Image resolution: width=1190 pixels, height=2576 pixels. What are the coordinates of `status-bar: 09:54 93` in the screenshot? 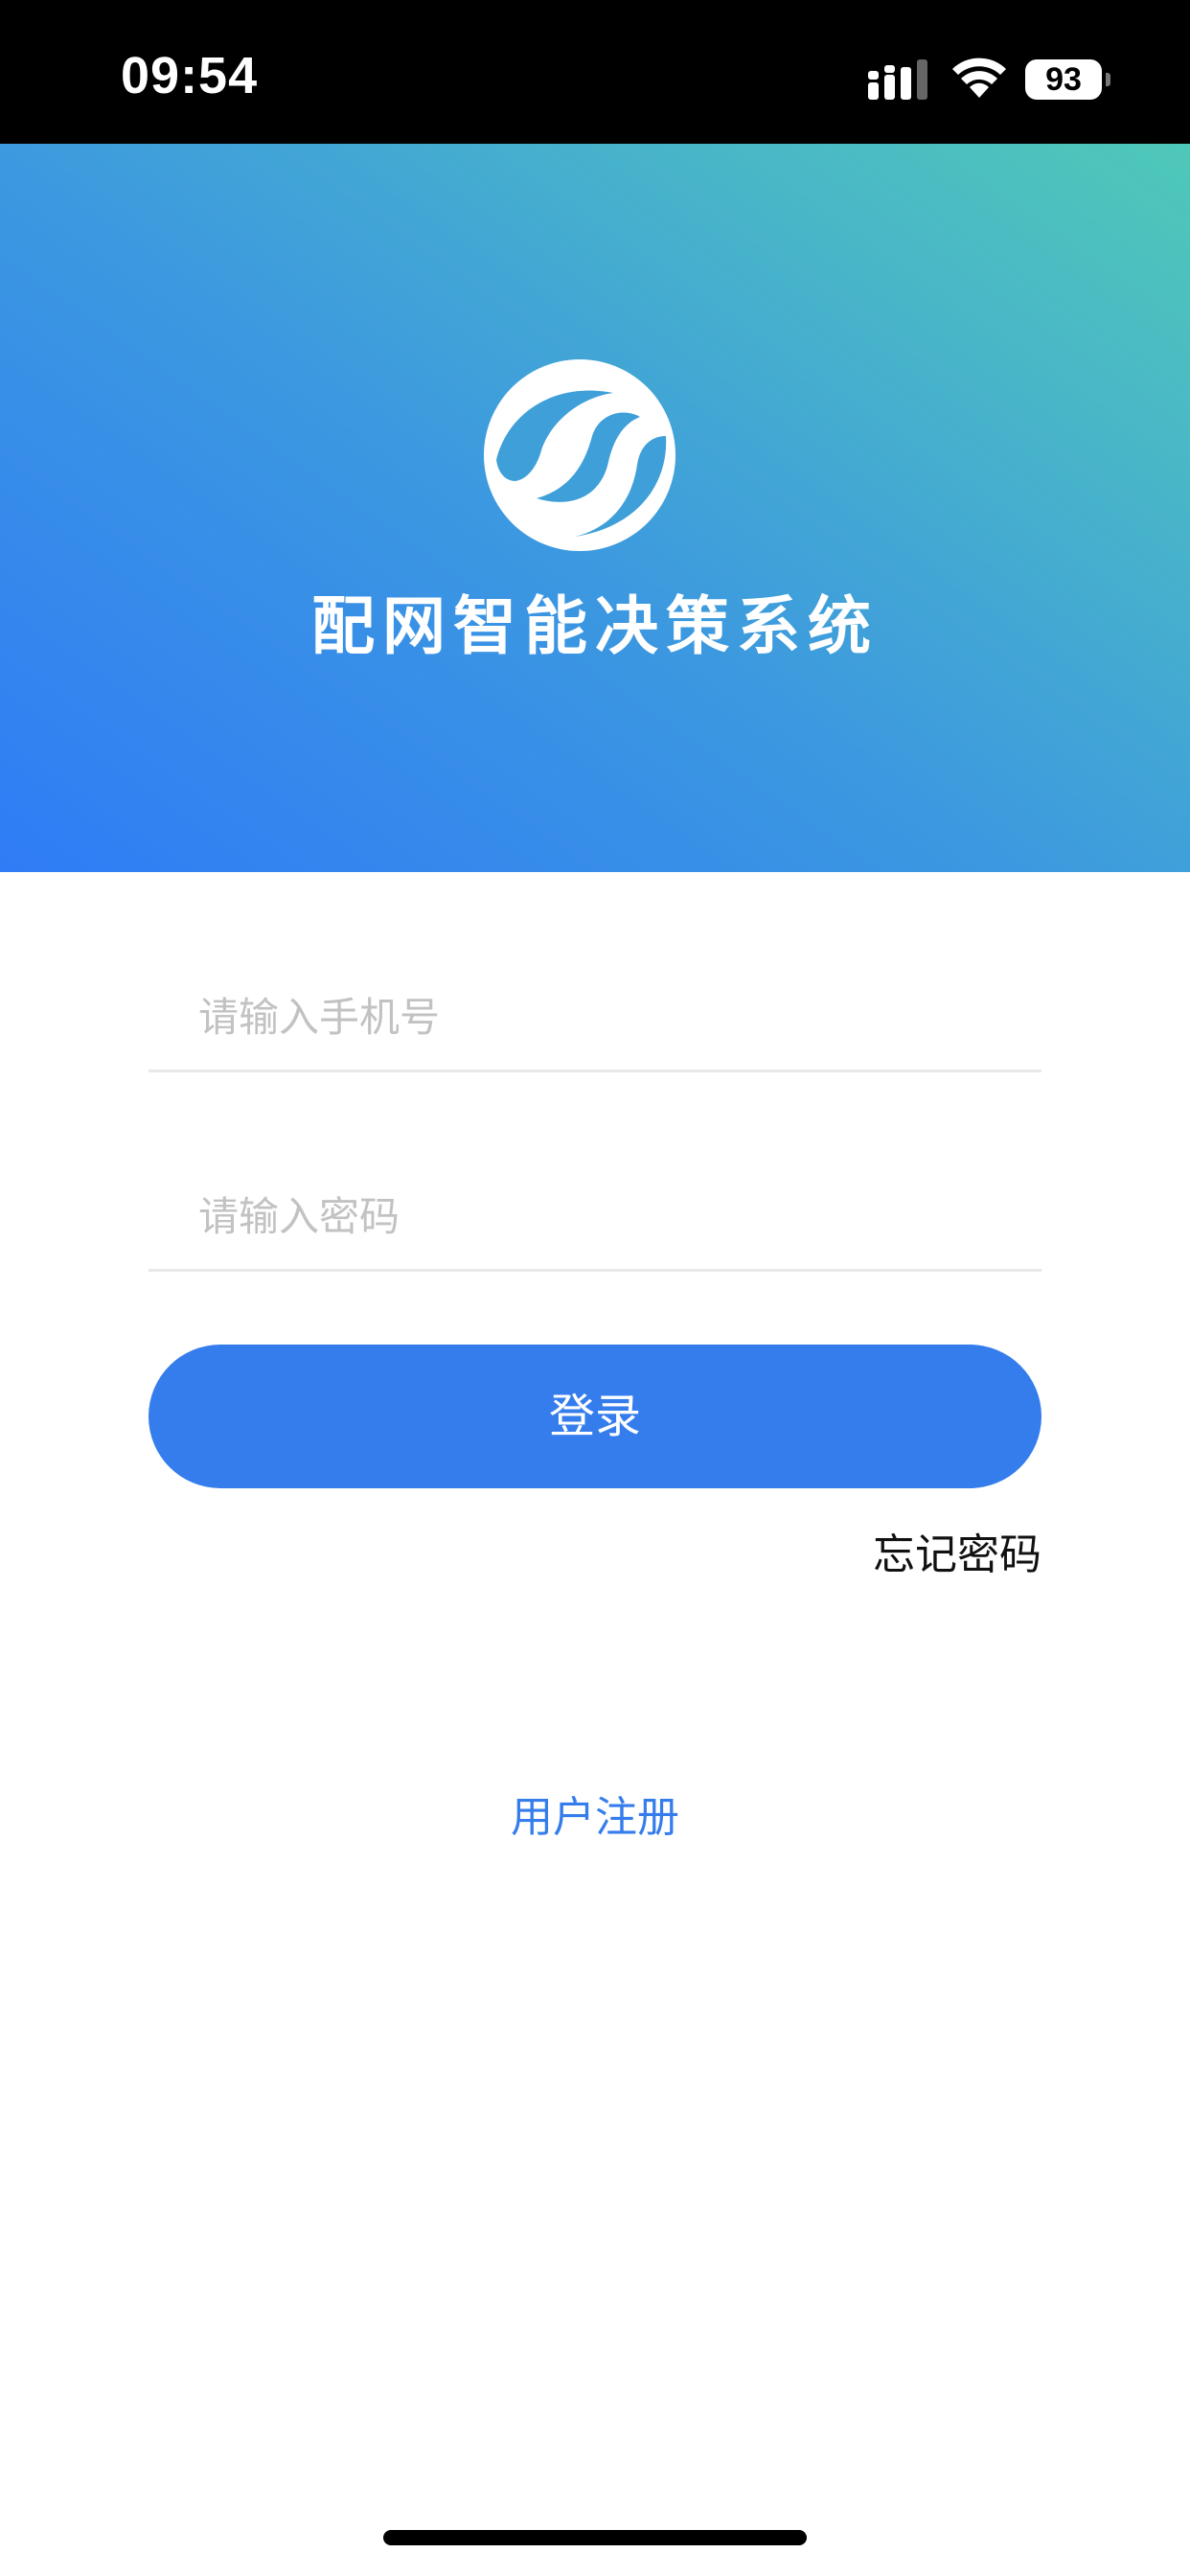 It's located at (595, 72).